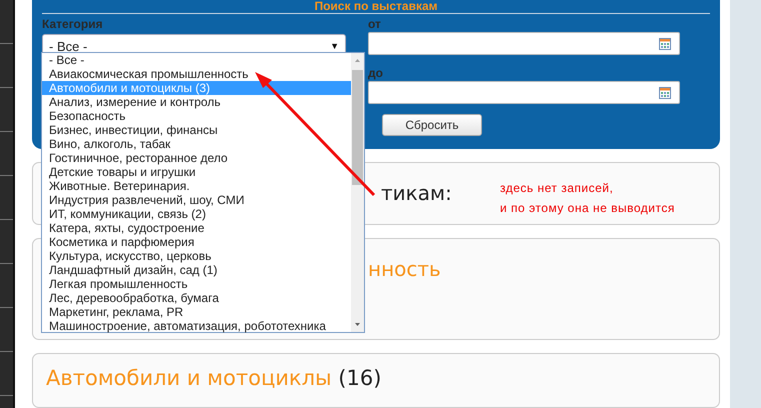 This screenshot has width=761, height=408. What do you see at coordinates (376, 74) in the screenshot?
I see `field-label: до` at bounding box center [376, 74].